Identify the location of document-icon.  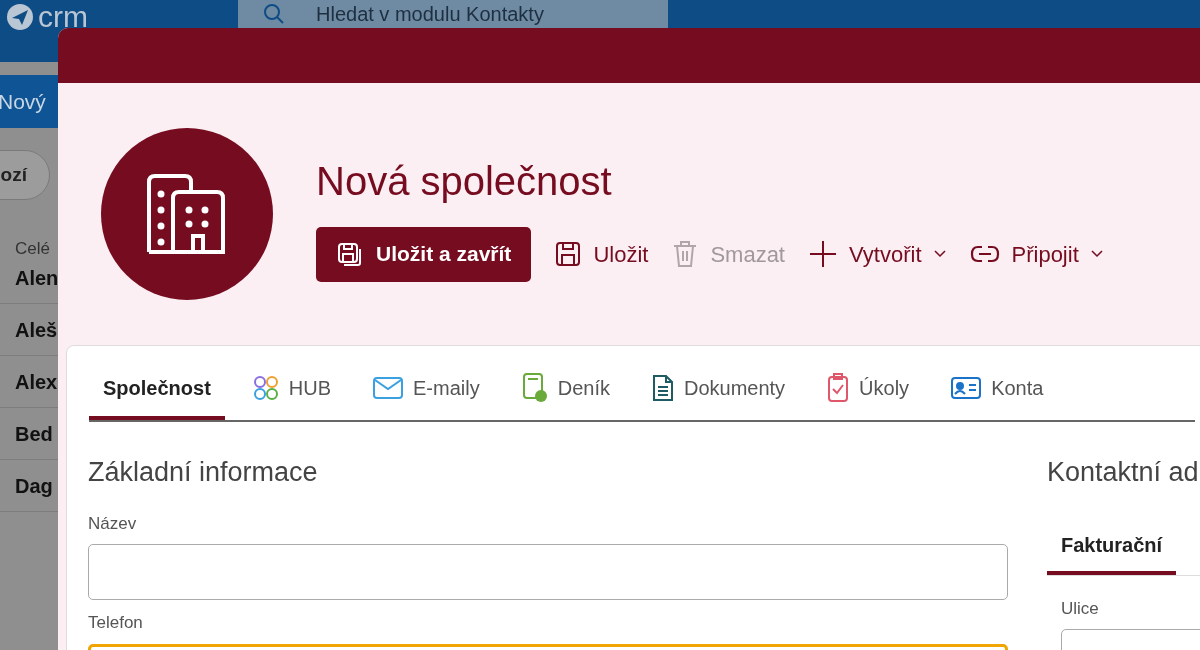
(662, 388).